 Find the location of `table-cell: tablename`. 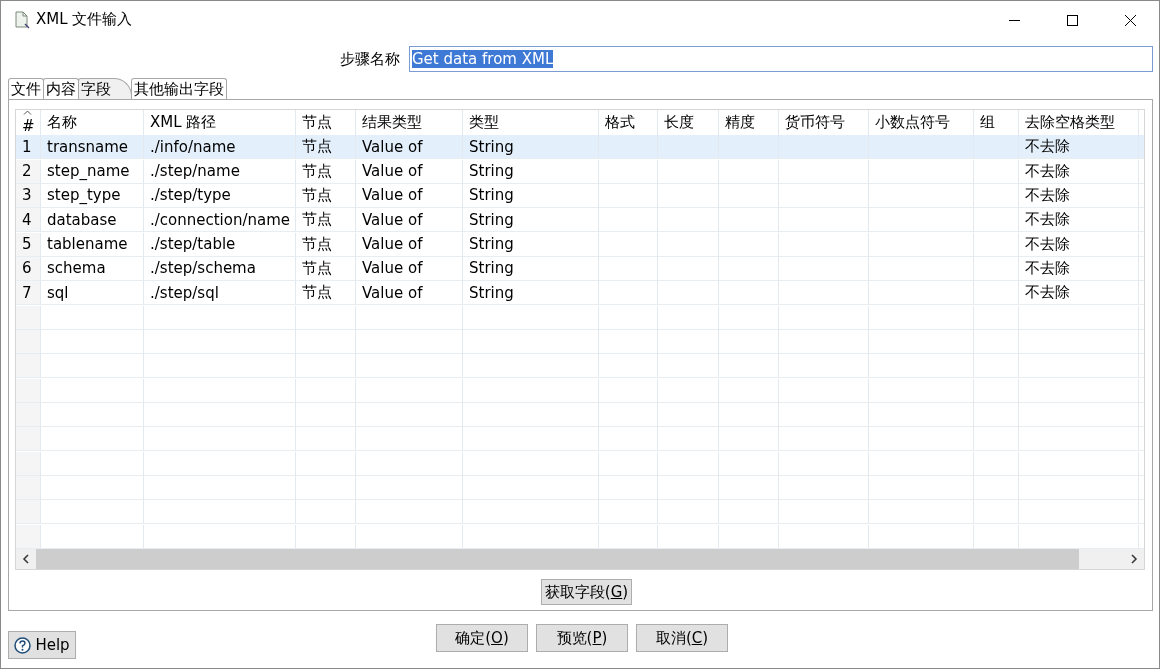

table-cell: tablename is located at coordinates (92, 244).